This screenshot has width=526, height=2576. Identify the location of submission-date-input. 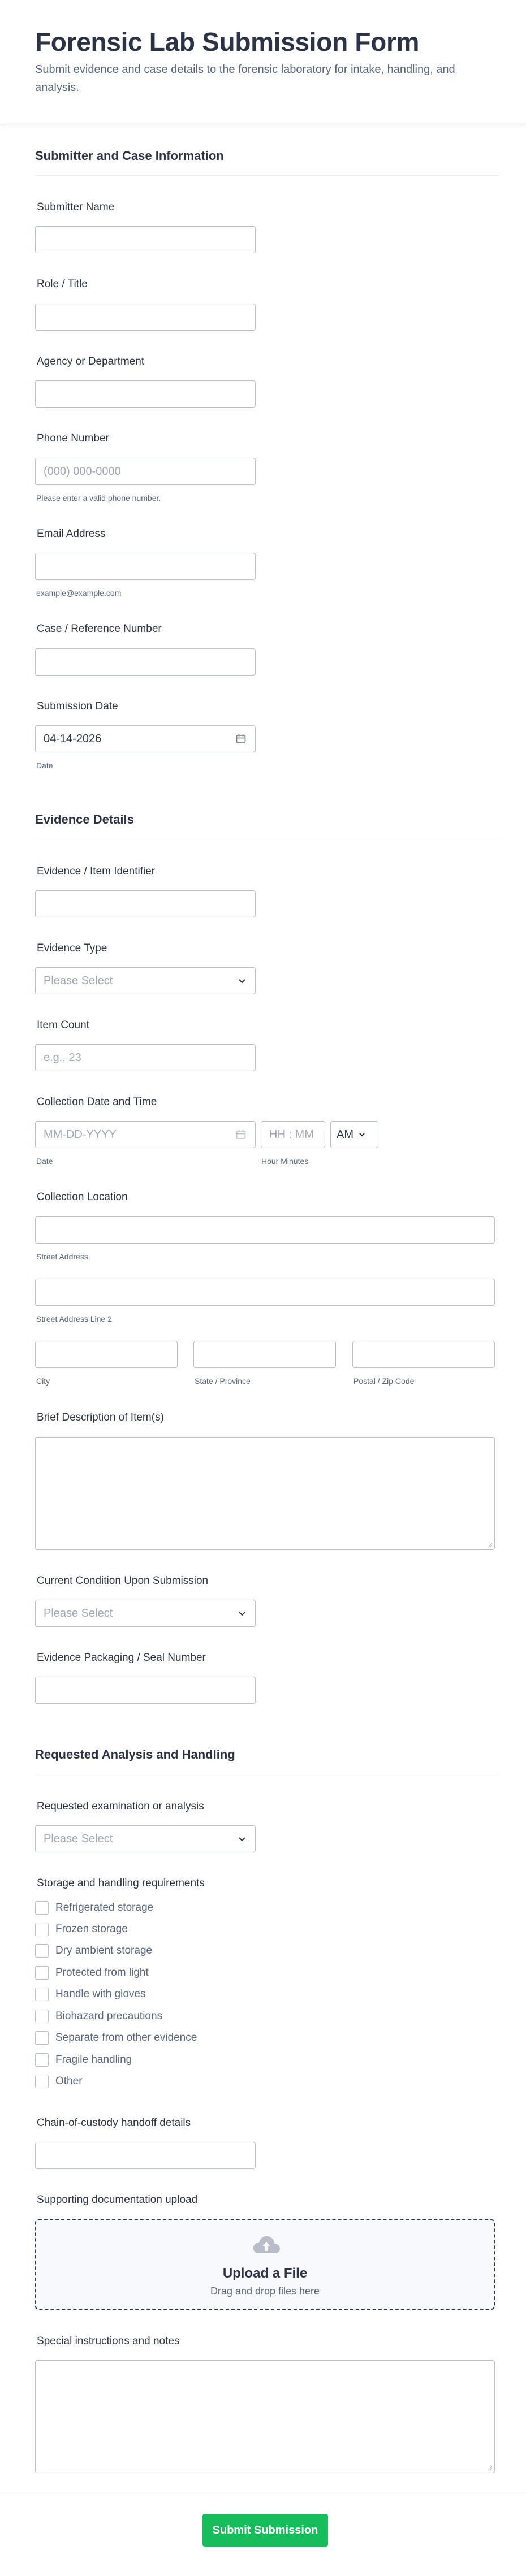
(145, 738).